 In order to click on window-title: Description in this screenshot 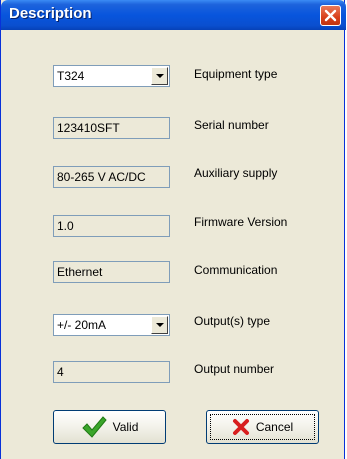, I will do `click(50, 13)`.